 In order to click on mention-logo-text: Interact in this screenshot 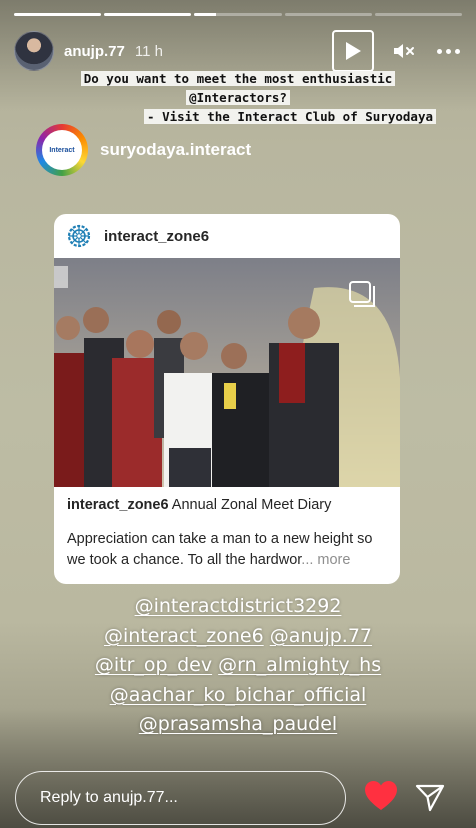, I will do `click(62, 150)`.